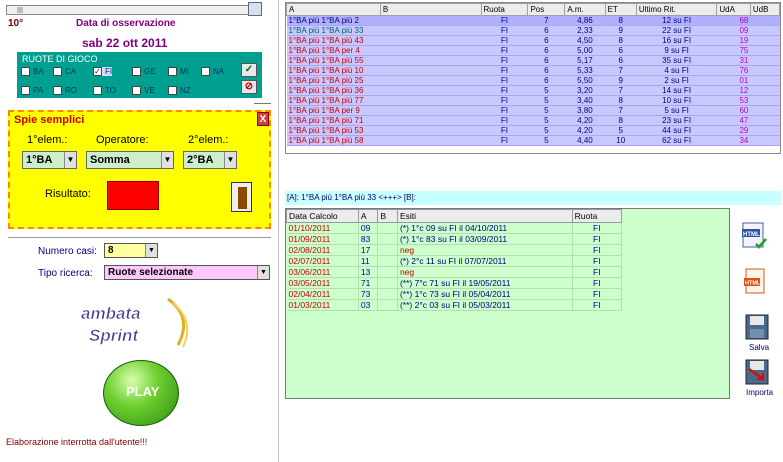  What do you see at coordinates (144, 71) in the screenshot?
I see `ruota-checkbox-ge: GE` at bounding box center [144, 71].